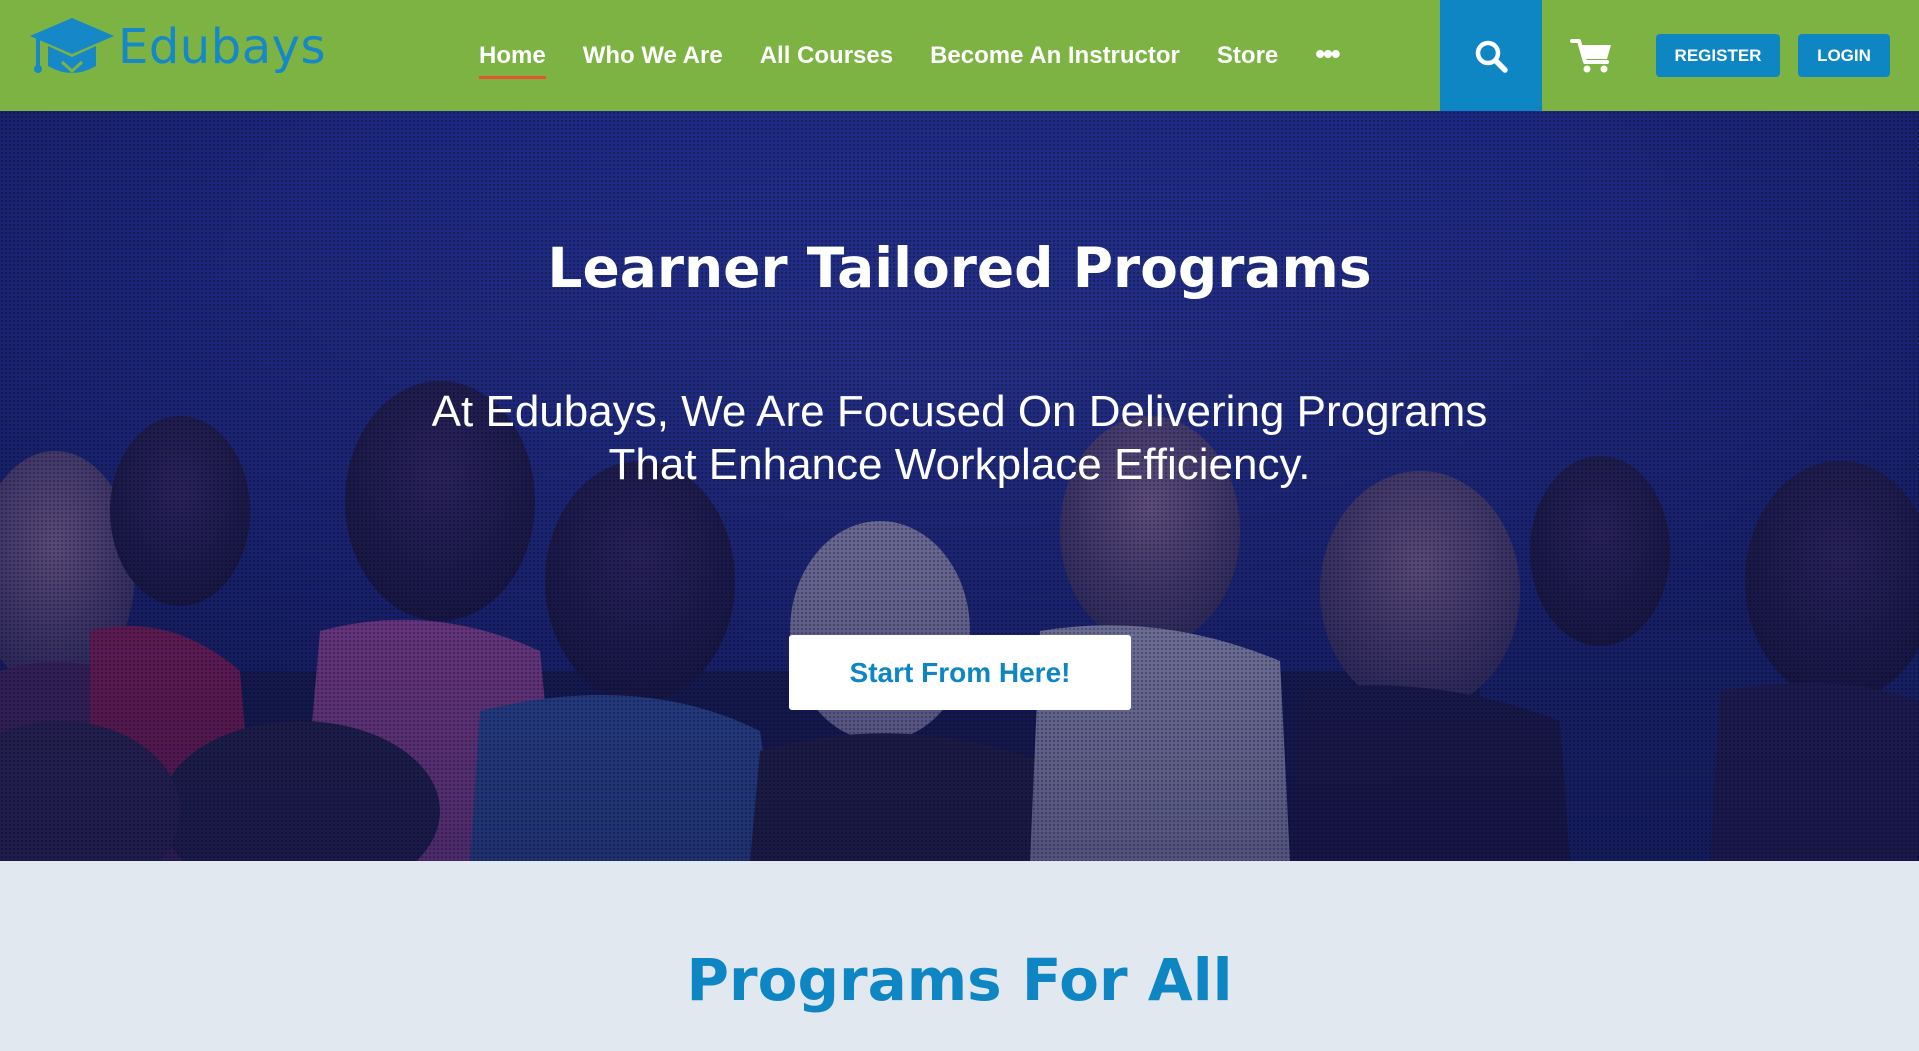 The height and width of the screenshot is (1051, 1919). I want to click on shopping-cart-icon, so click(1590, 56).